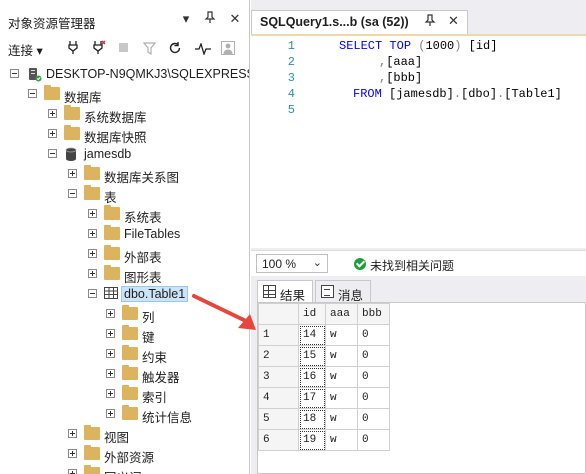 The height and width of the screenshot is (474, 586). I want to click on row-number: 4, so click(278, 398).